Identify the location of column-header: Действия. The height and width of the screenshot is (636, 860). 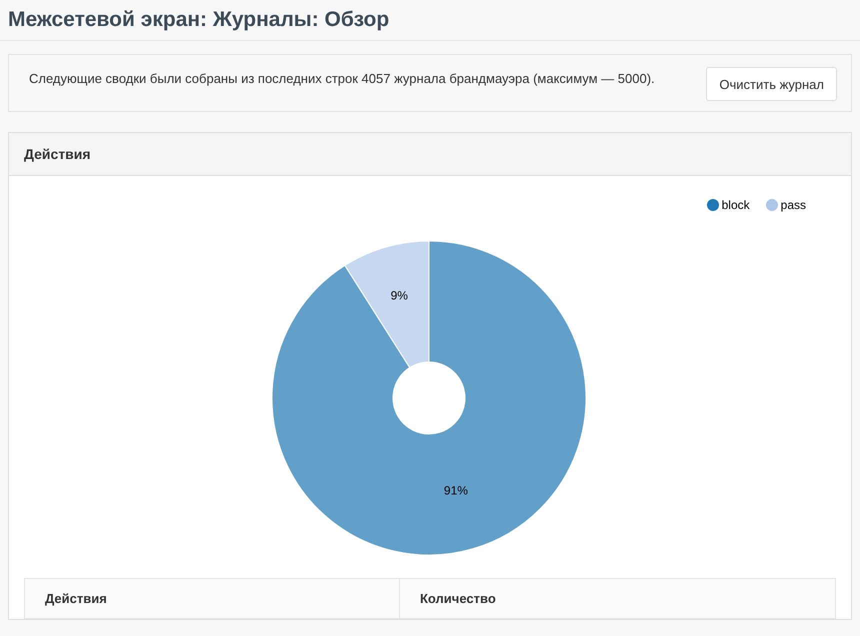
(76, 599).